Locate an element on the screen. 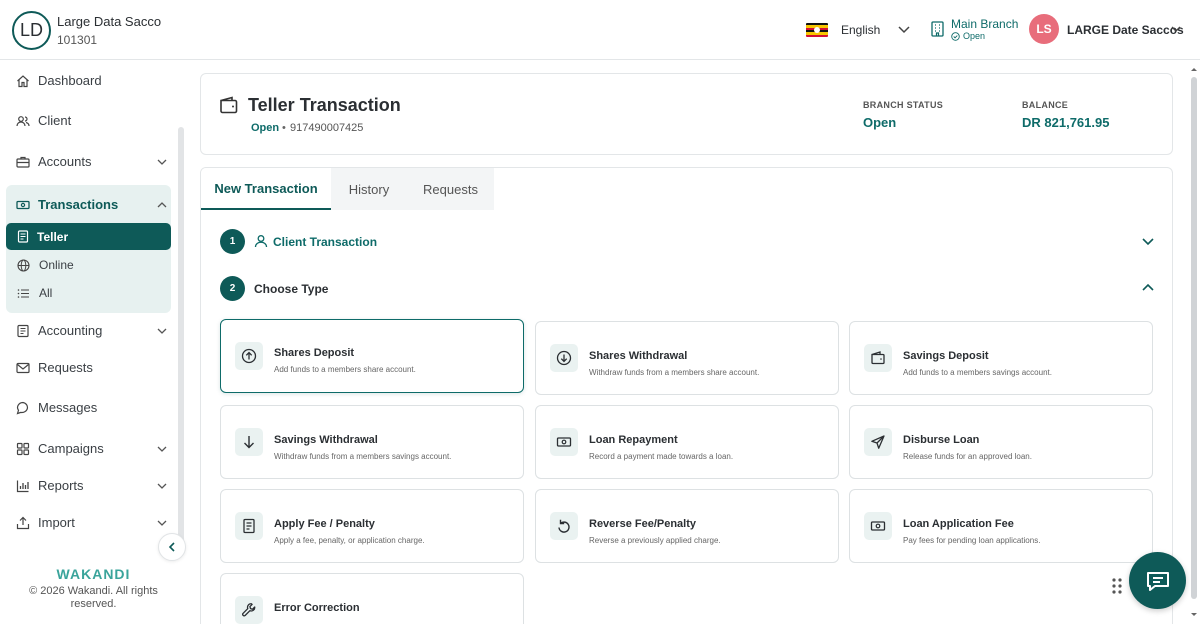 The height and width of the screenshot is (624, 1200). chat-icon is located at coordinates (23, 408).